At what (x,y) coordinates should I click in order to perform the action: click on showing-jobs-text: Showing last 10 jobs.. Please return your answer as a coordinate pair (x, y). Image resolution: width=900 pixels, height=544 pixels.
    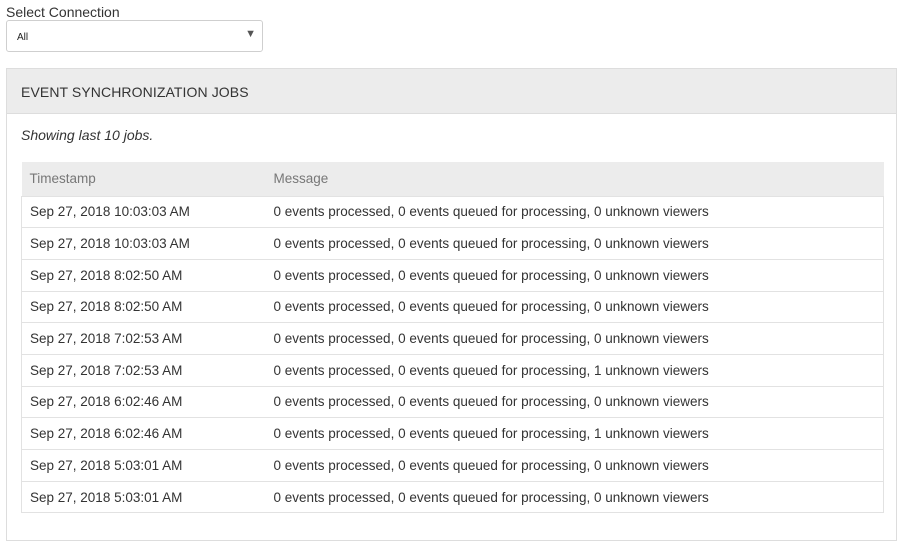
    Looking at the image, I should click on (87, 135).